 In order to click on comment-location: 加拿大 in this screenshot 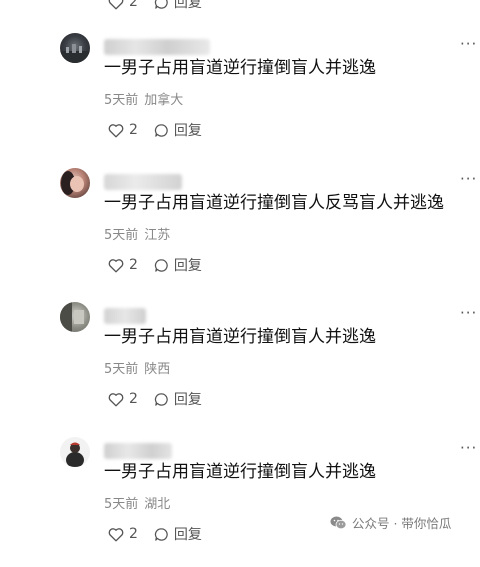, I will do `click(164, 100)`.